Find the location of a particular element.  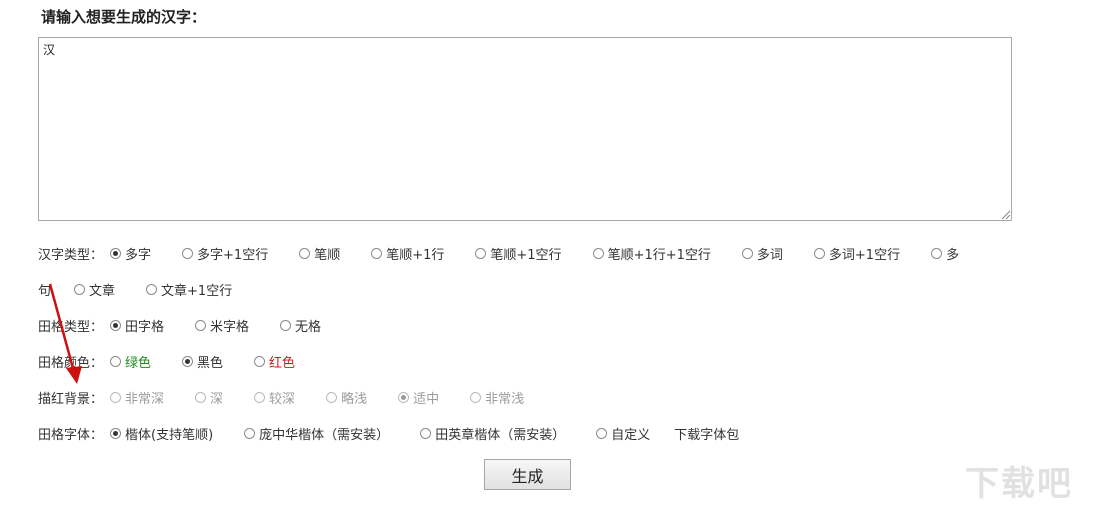

char-type-option-duoci: 多词 is located at coordinates (760, 253).